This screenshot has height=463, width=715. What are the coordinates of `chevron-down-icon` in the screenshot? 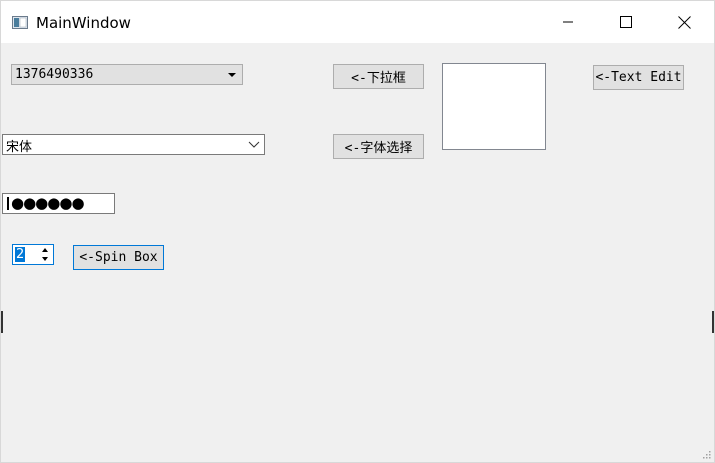 It's located at (254, 144).